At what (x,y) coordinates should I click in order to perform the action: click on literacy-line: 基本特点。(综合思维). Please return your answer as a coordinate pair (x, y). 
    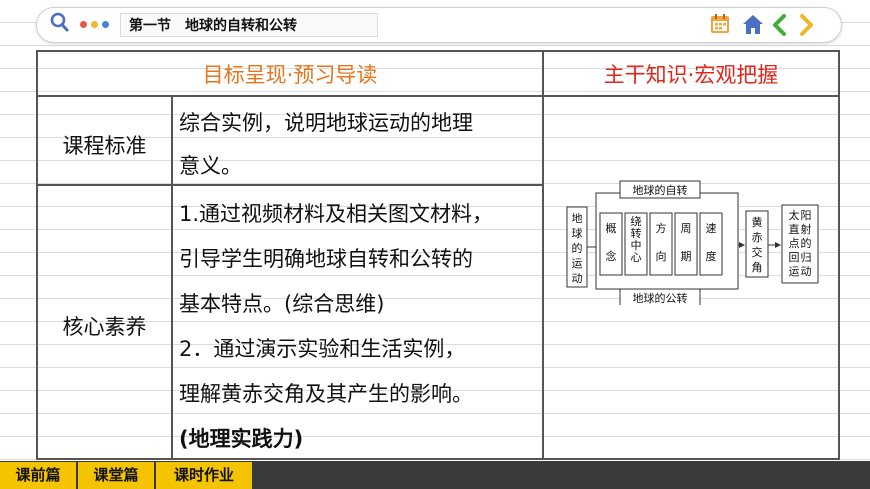
    Looking at the image, I should click on (282, 304).